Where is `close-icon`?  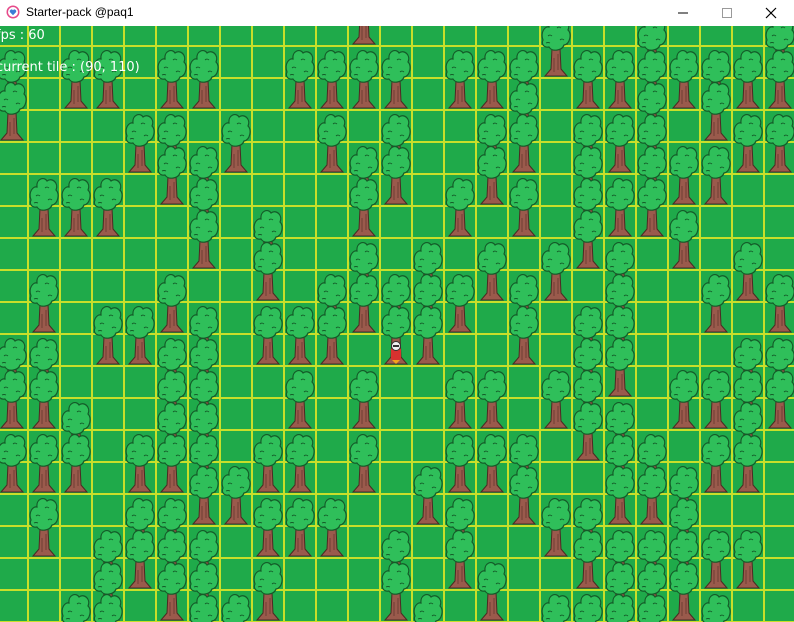 close-icon is located at coordinates (771, 13).